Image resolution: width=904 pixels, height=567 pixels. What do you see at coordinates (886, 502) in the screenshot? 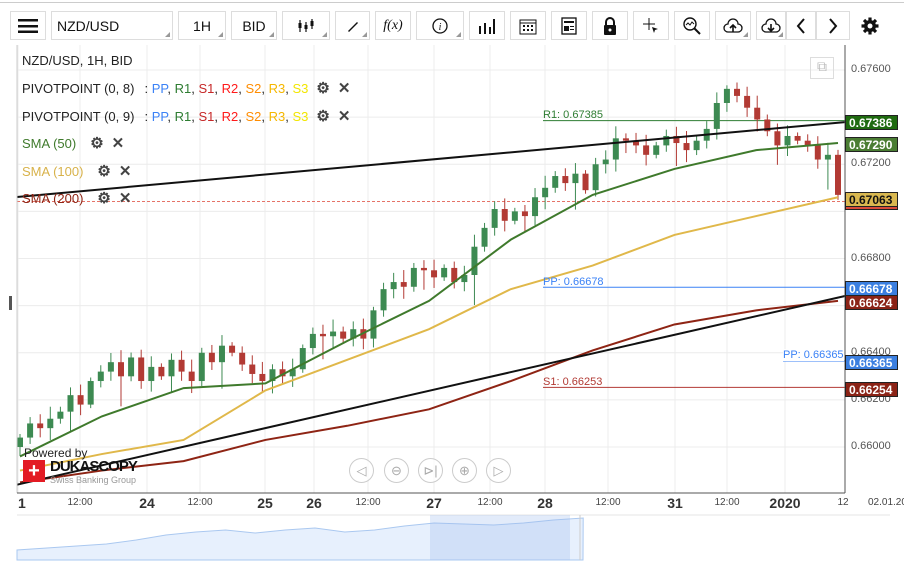
I see `x-tick-label: 02.01.2020` at bounding box center [886, 502].